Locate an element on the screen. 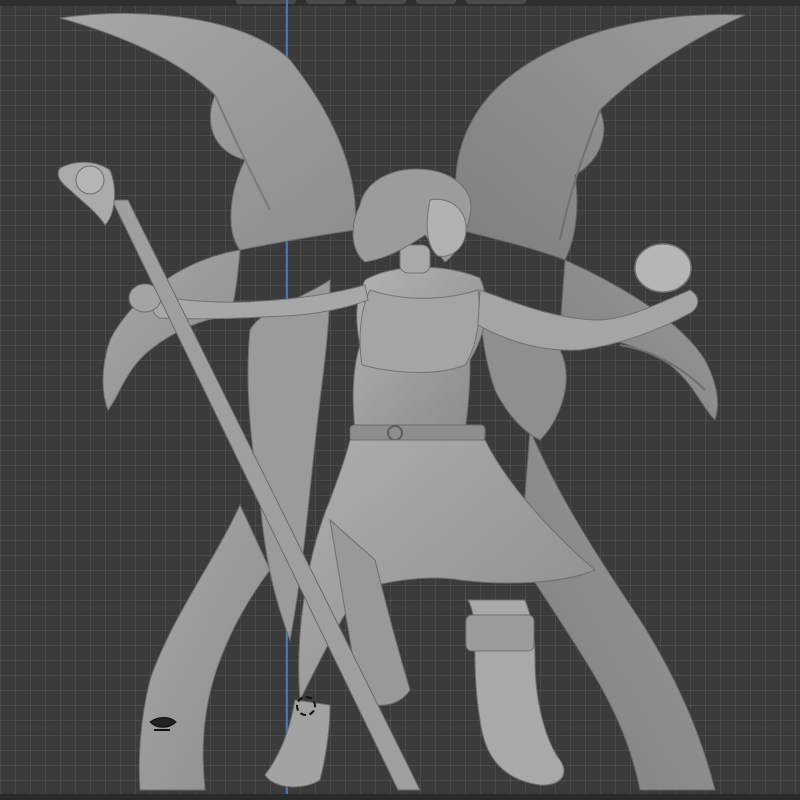 The image size is (800, 800). origin-cursor-icon is located at coordinates (306, 706).